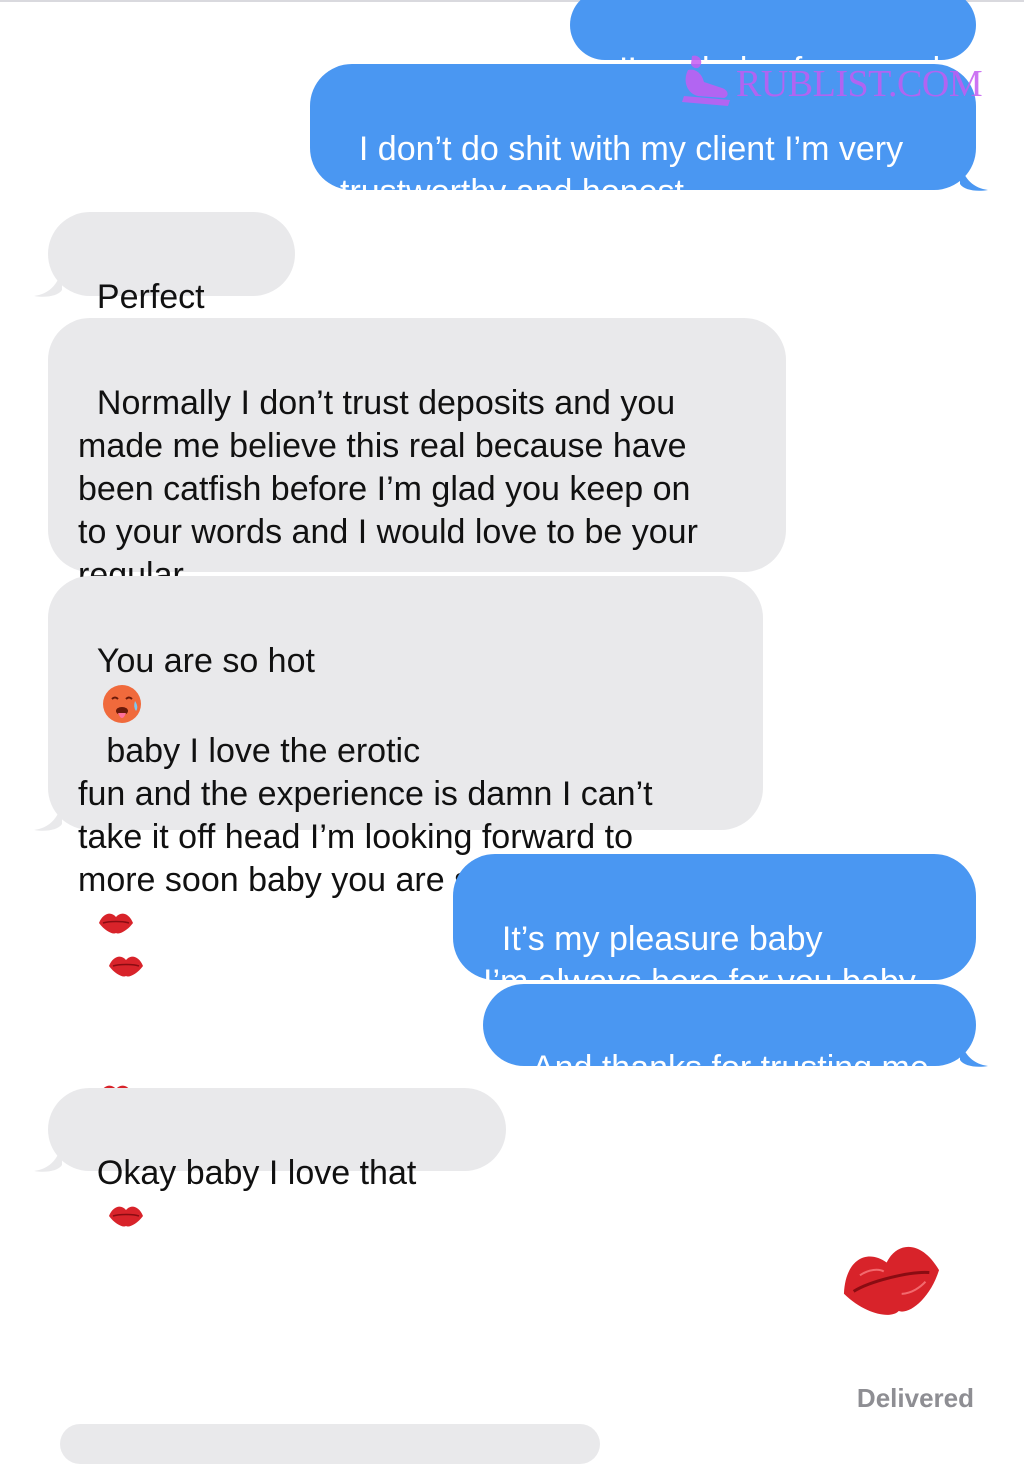  I want to click on watermark-figure-icon, so click(706, 80).